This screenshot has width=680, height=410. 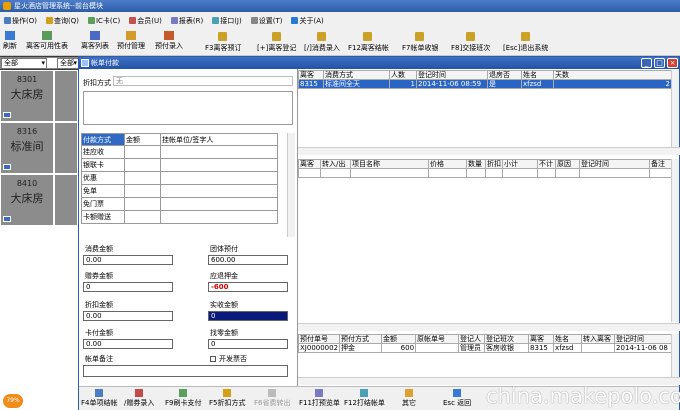 I want to click on close-button: ×, so click(x=672, y=63).